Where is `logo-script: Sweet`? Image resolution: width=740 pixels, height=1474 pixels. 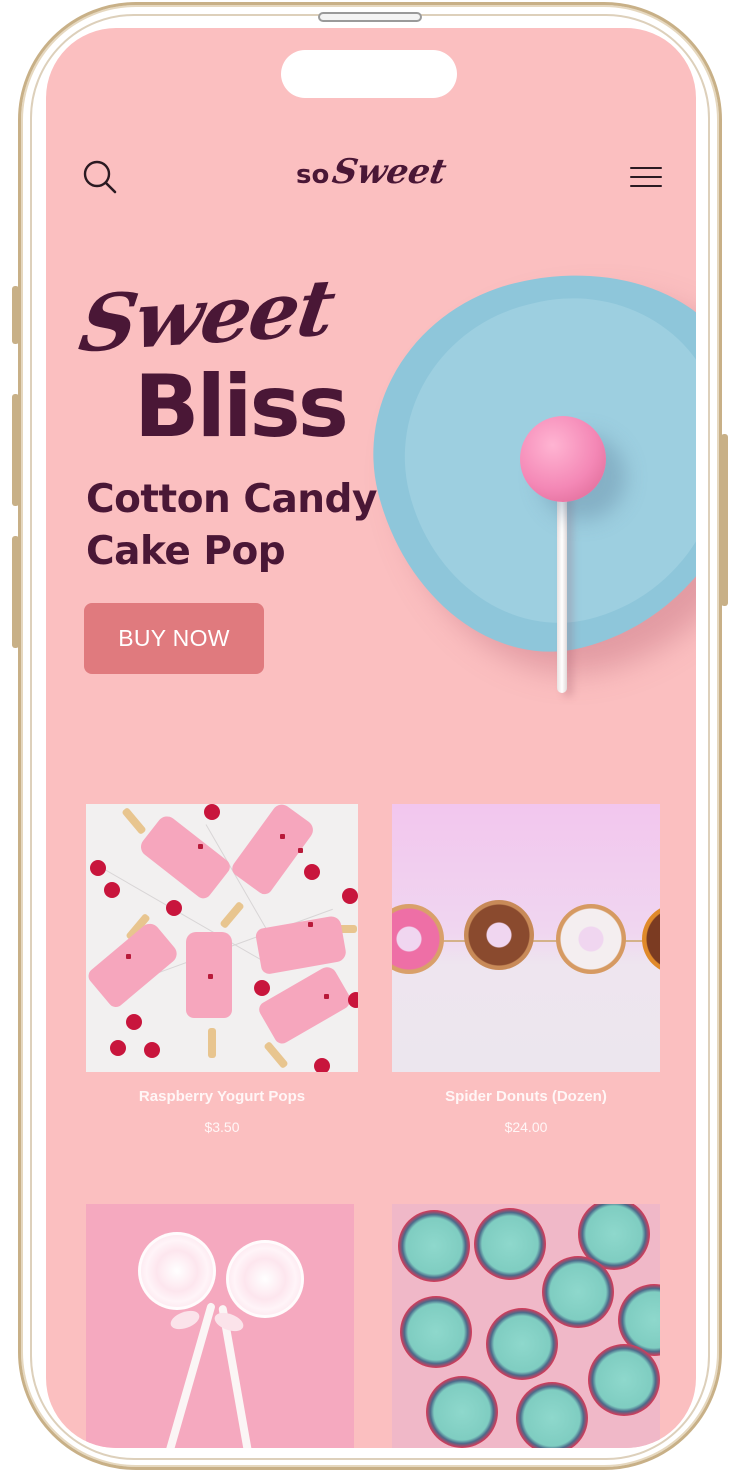
logo-script: Sweet is located at coordinates (389, 172).